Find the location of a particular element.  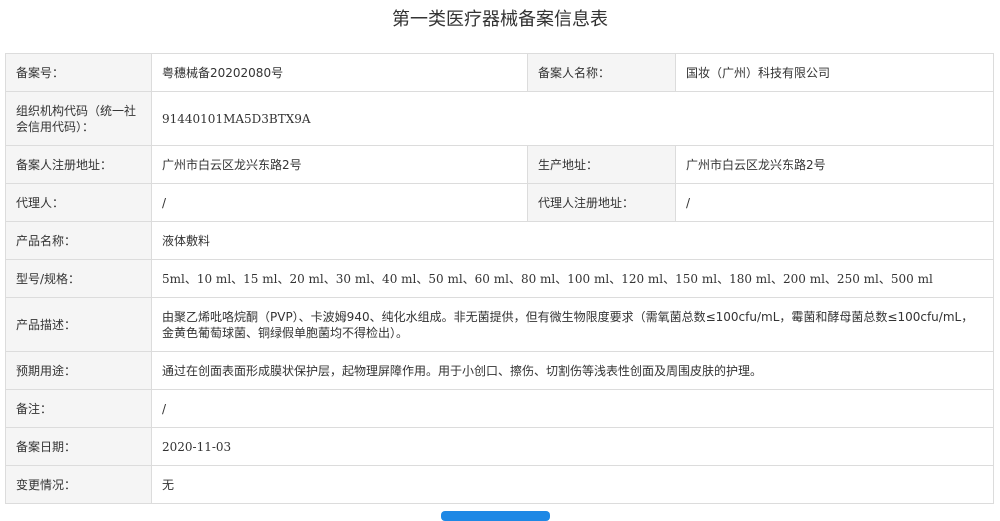

value-reg-address: 广州市白云区龙兴东路2号 is located at coordinates (339, 164).